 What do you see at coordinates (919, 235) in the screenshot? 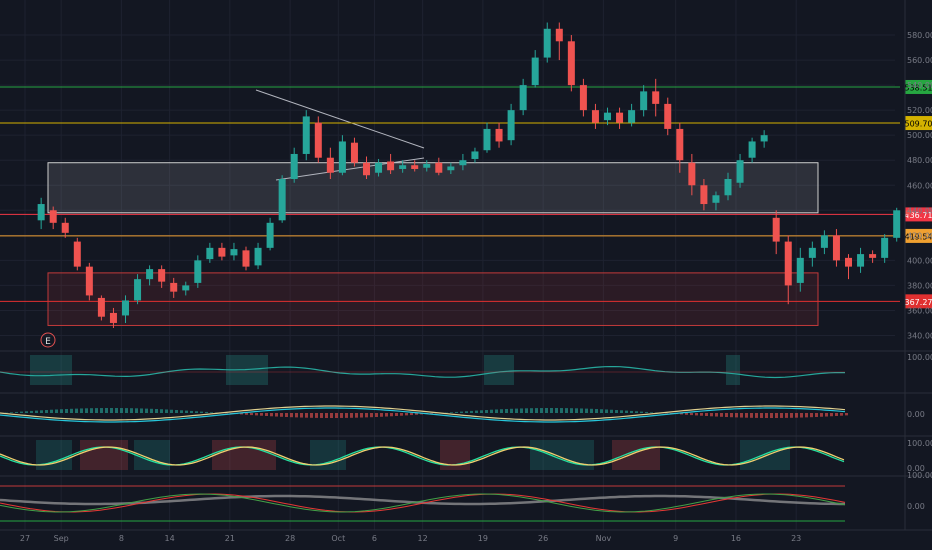
I see `price-tick-label: 420.00` at bounding box center [919, 235].